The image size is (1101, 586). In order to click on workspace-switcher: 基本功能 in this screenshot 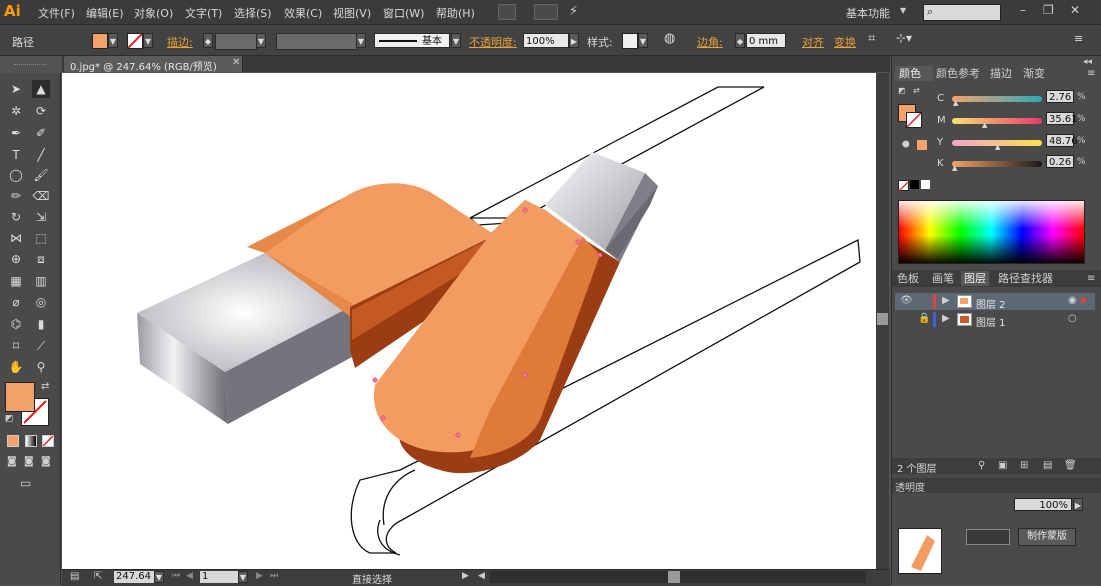, I will do `click(868, 13)`.